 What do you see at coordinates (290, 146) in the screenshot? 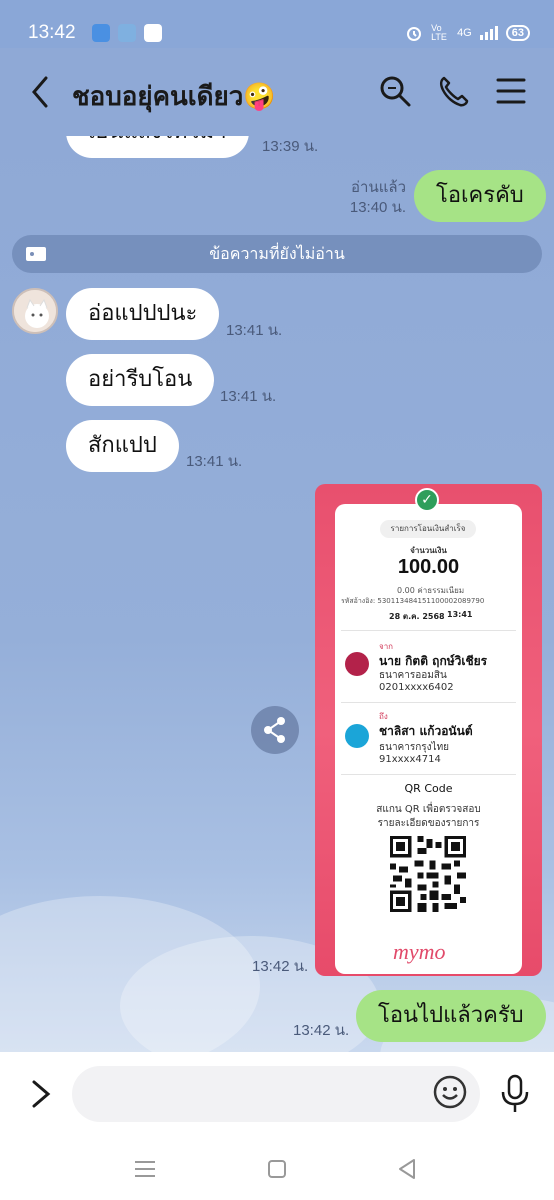
I see `message-time: 13:39 น.` at bounding box center [290, 146].